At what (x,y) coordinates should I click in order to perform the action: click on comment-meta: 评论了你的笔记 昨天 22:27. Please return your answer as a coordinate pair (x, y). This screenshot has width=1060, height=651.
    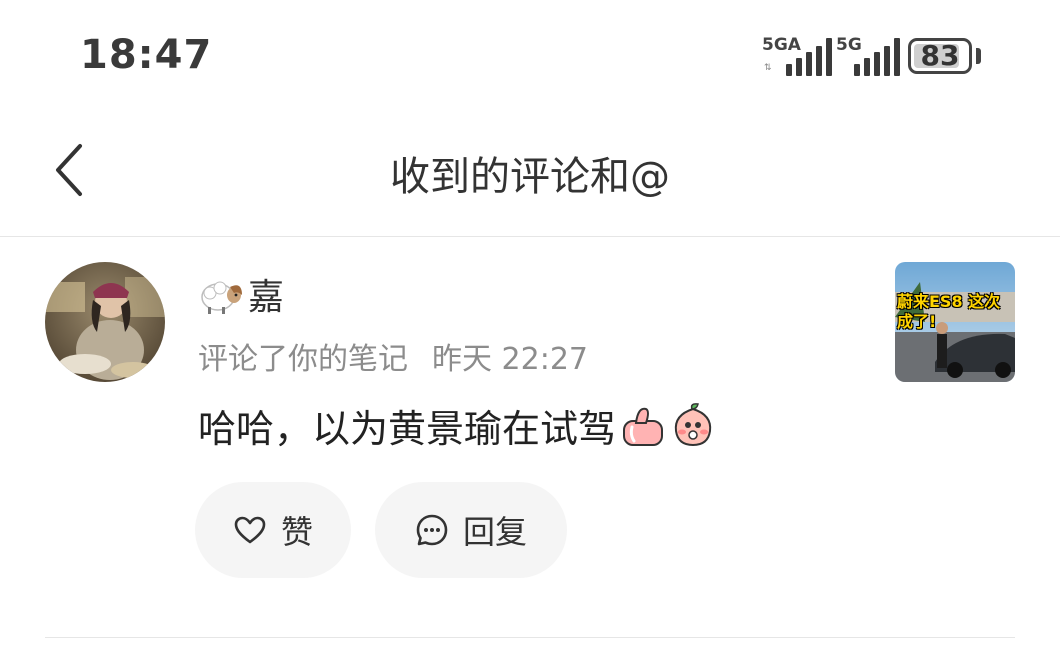
    Looking at the image, I should click on (393, 356).